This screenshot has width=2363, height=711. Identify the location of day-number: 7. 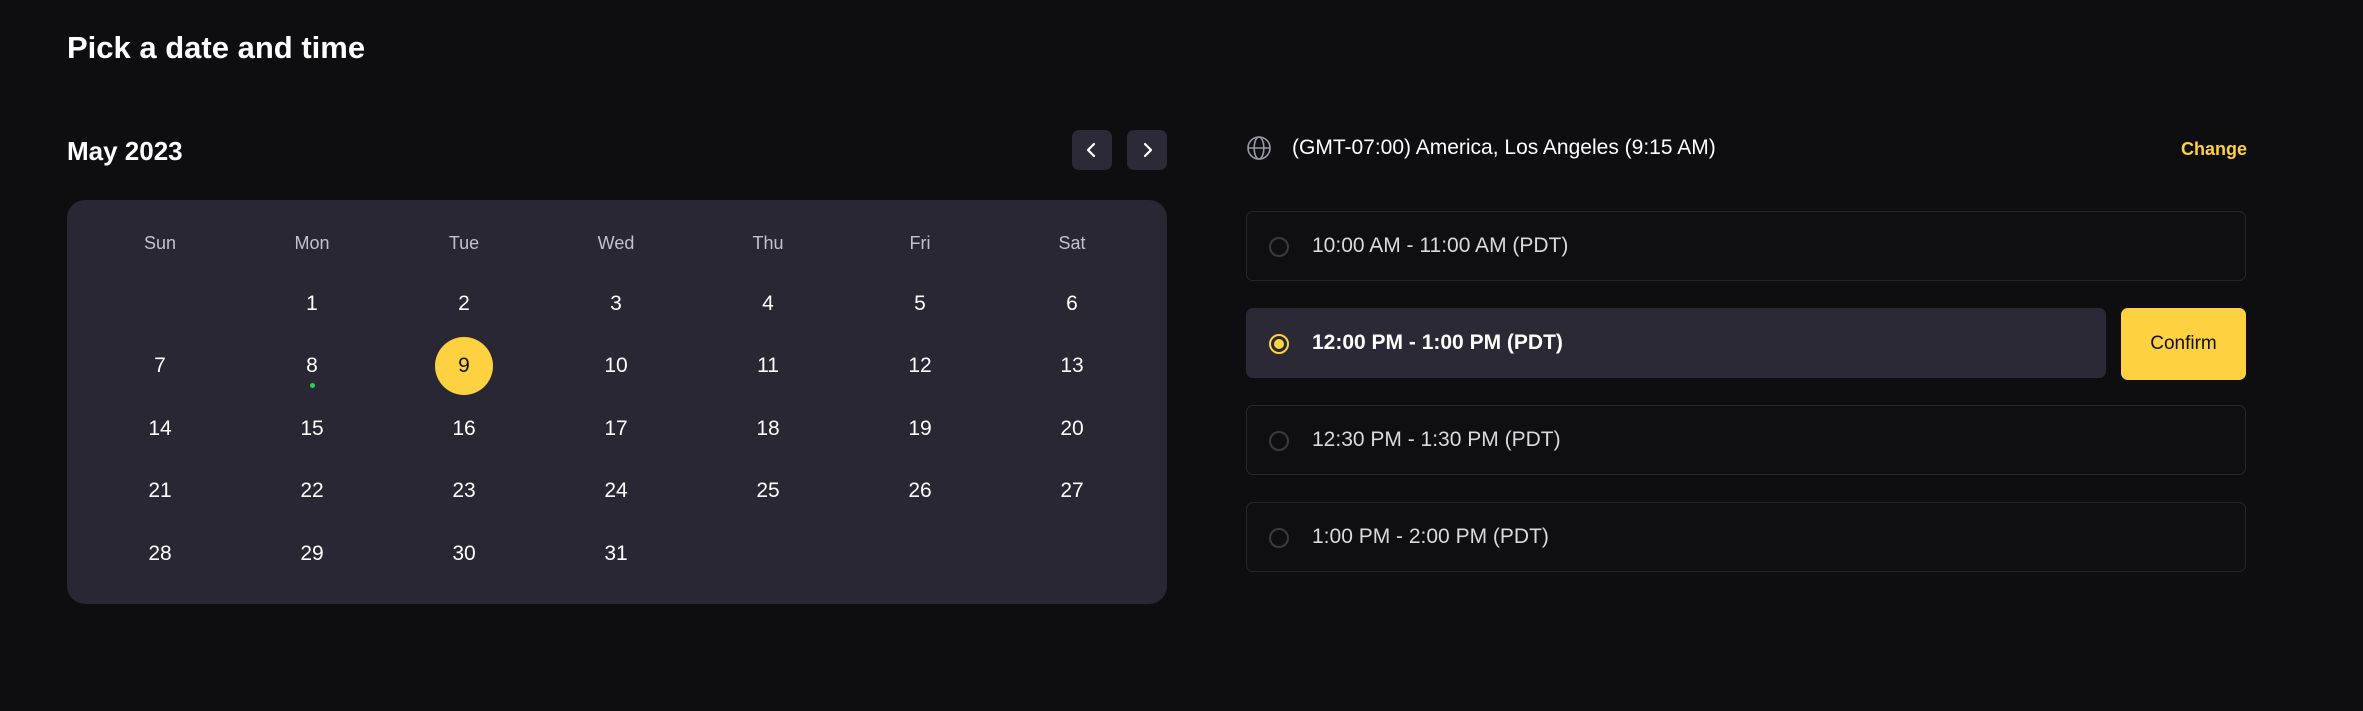
(160, 365).